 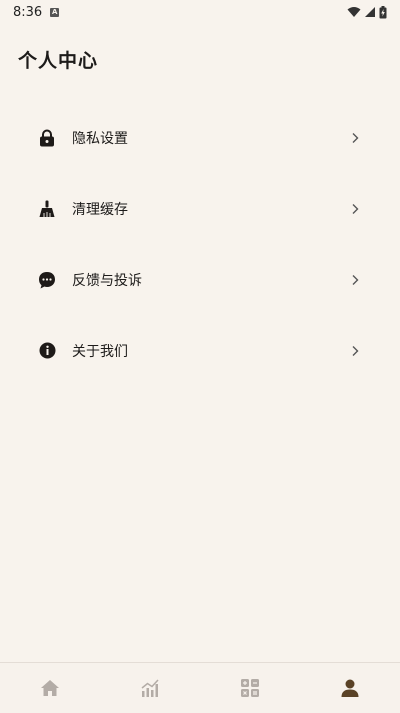 I want to click on lock-icon, so click(x=47, y=138).